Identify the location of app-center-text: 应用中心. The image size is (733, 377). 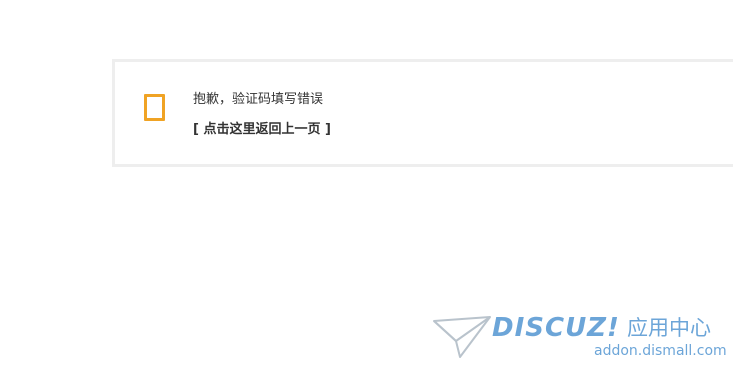
(669, 328).